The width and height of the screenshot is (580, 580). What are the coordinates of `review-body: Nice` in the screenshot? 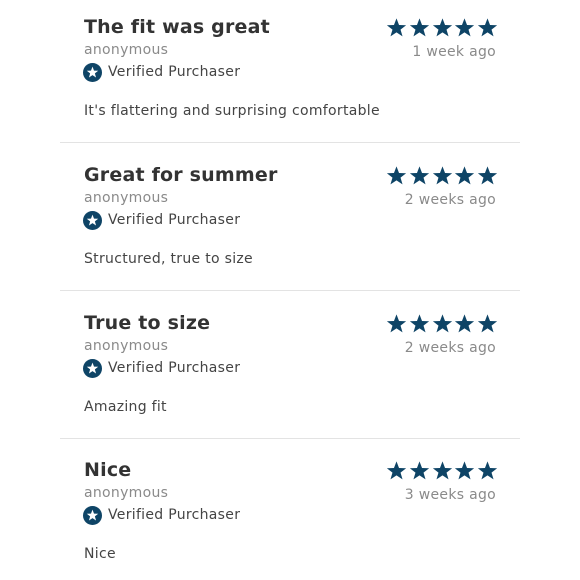 It's located at (100, 554).